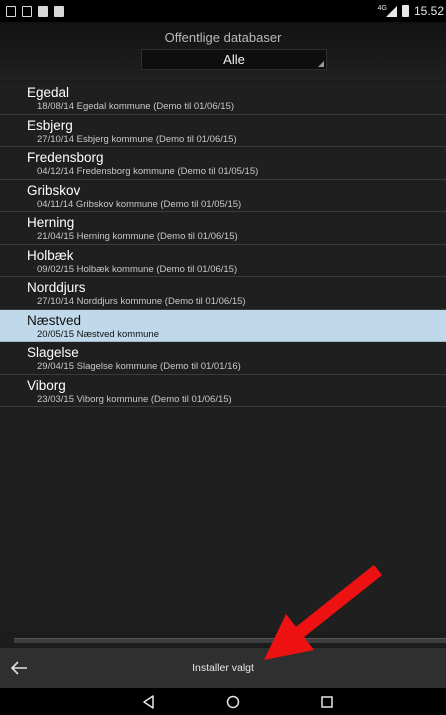  What do you see at coordinates (321, 64) in the screenshot?
I see `dropdown-corner-icon` at bounding box center [321, 64].